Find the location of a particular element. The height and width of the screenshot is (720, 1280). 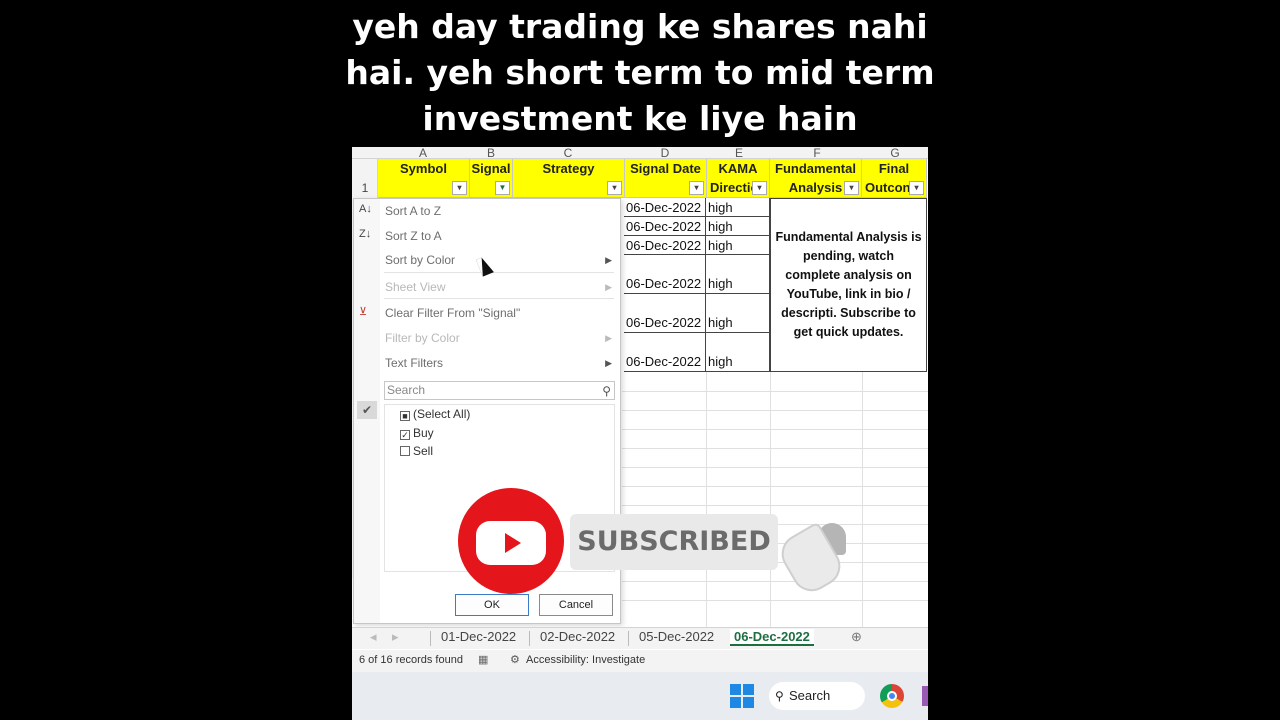

header-signal-date-label: Signal Date is located at coordinates (665, 168).